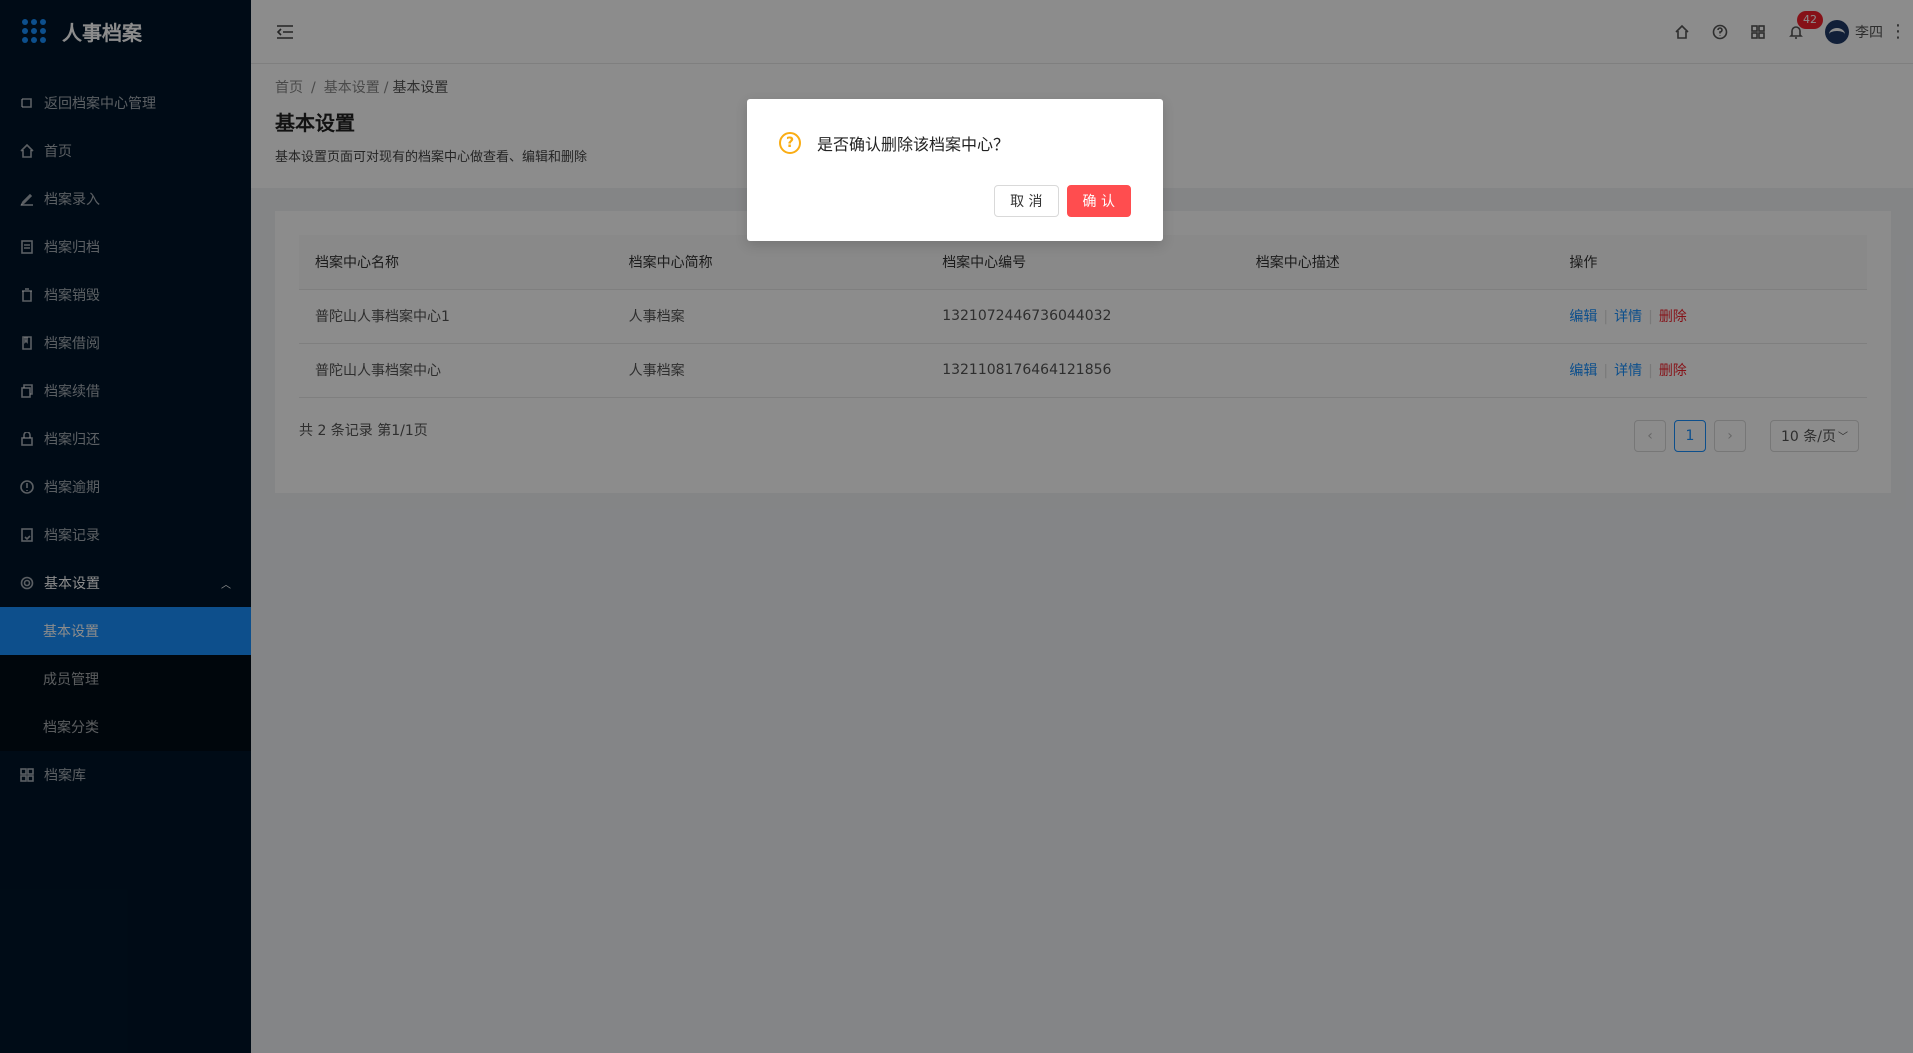 The image size is (1913, 1053). I want to click on question-circle-icon: ?, so click(790, 143).